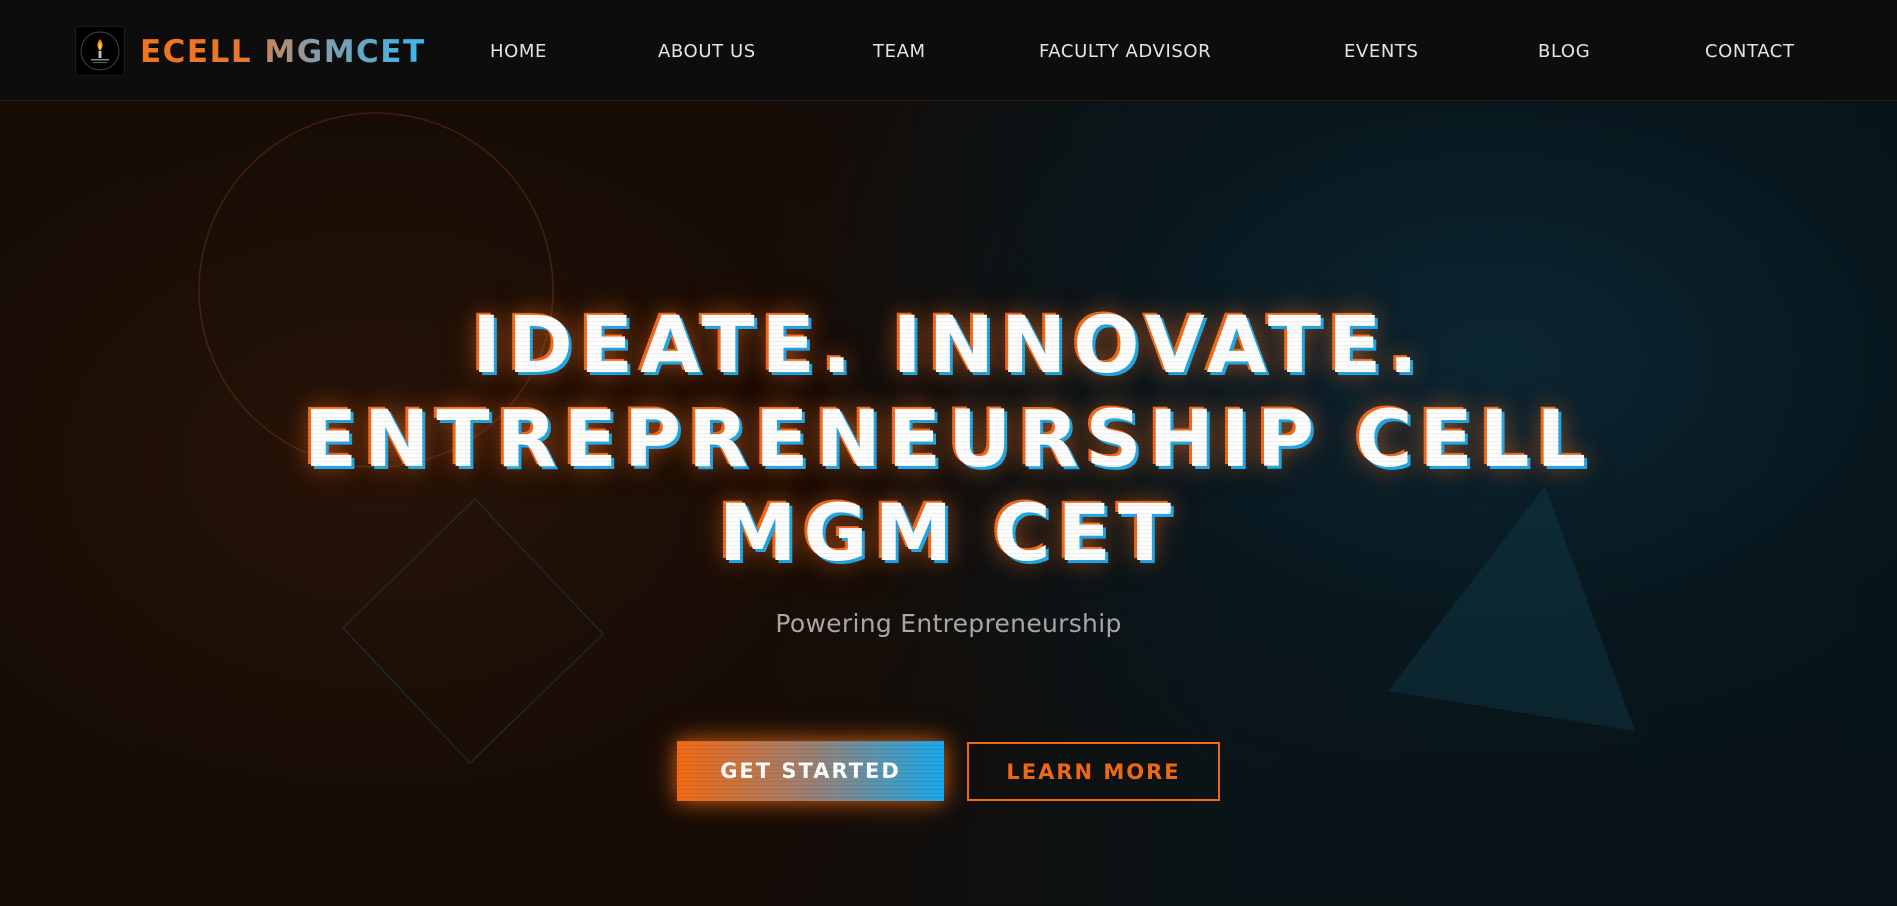 The height and width of the screenshot is (906, 1897). I want to click on nav-home: HOME, so click(518, 52).